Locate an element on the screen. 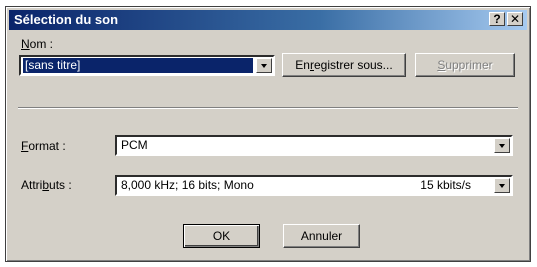 This screenshot has height=267, width=537. name-label: Nom : is located at coordinates (37, 44).